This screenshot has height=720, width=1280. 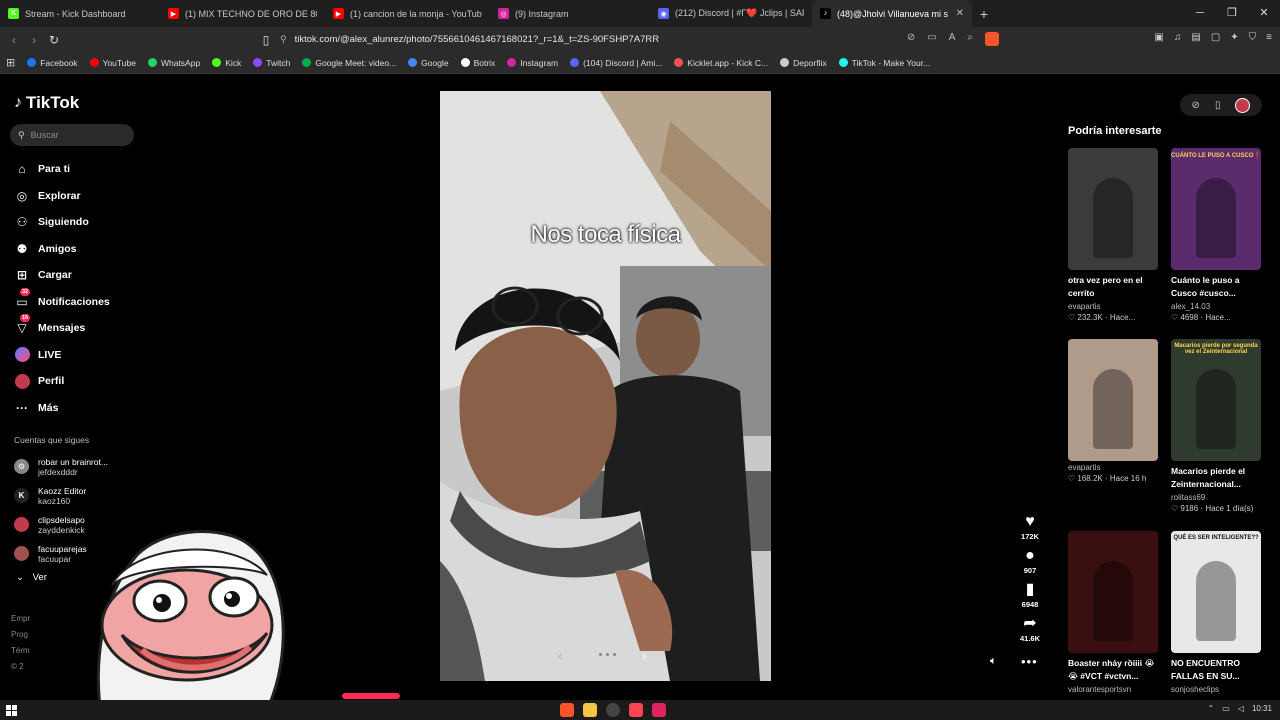 What do you see at coordinates (590, 710) in the screenshot?
I see `explorer-app-icon` at bounding box center [590, 710].